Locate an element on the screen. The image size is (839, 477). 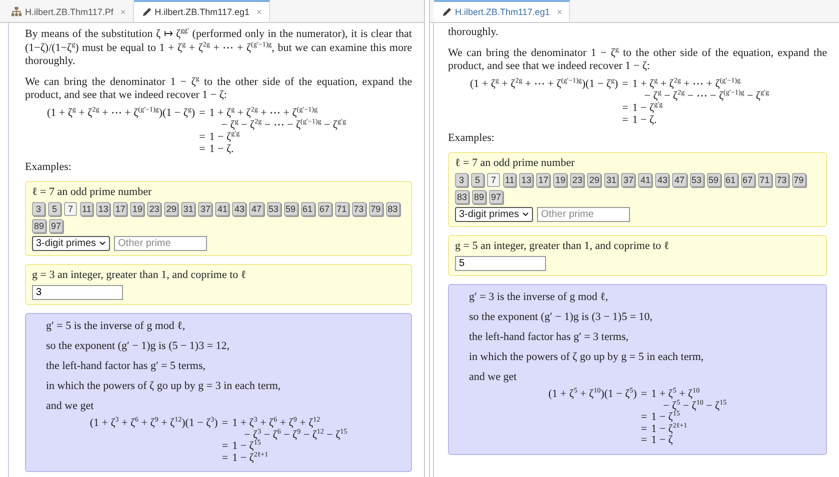
g-value-field: 3 is located at coordinates (77, 292).